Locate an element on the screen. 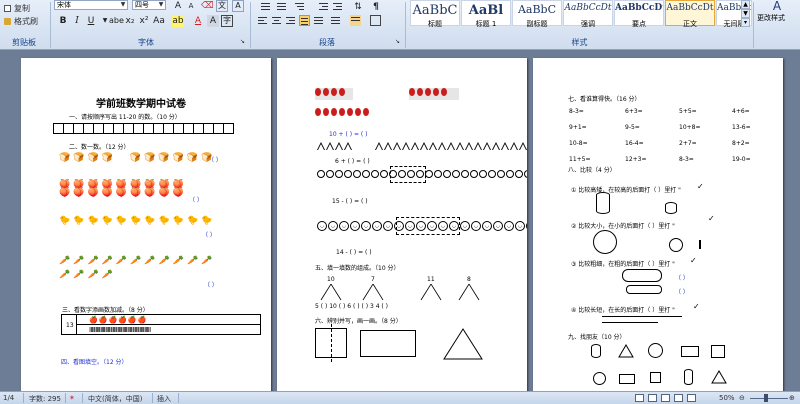  question-4: 四、看图填空。（12 分） is located at coordinates (94, 362).